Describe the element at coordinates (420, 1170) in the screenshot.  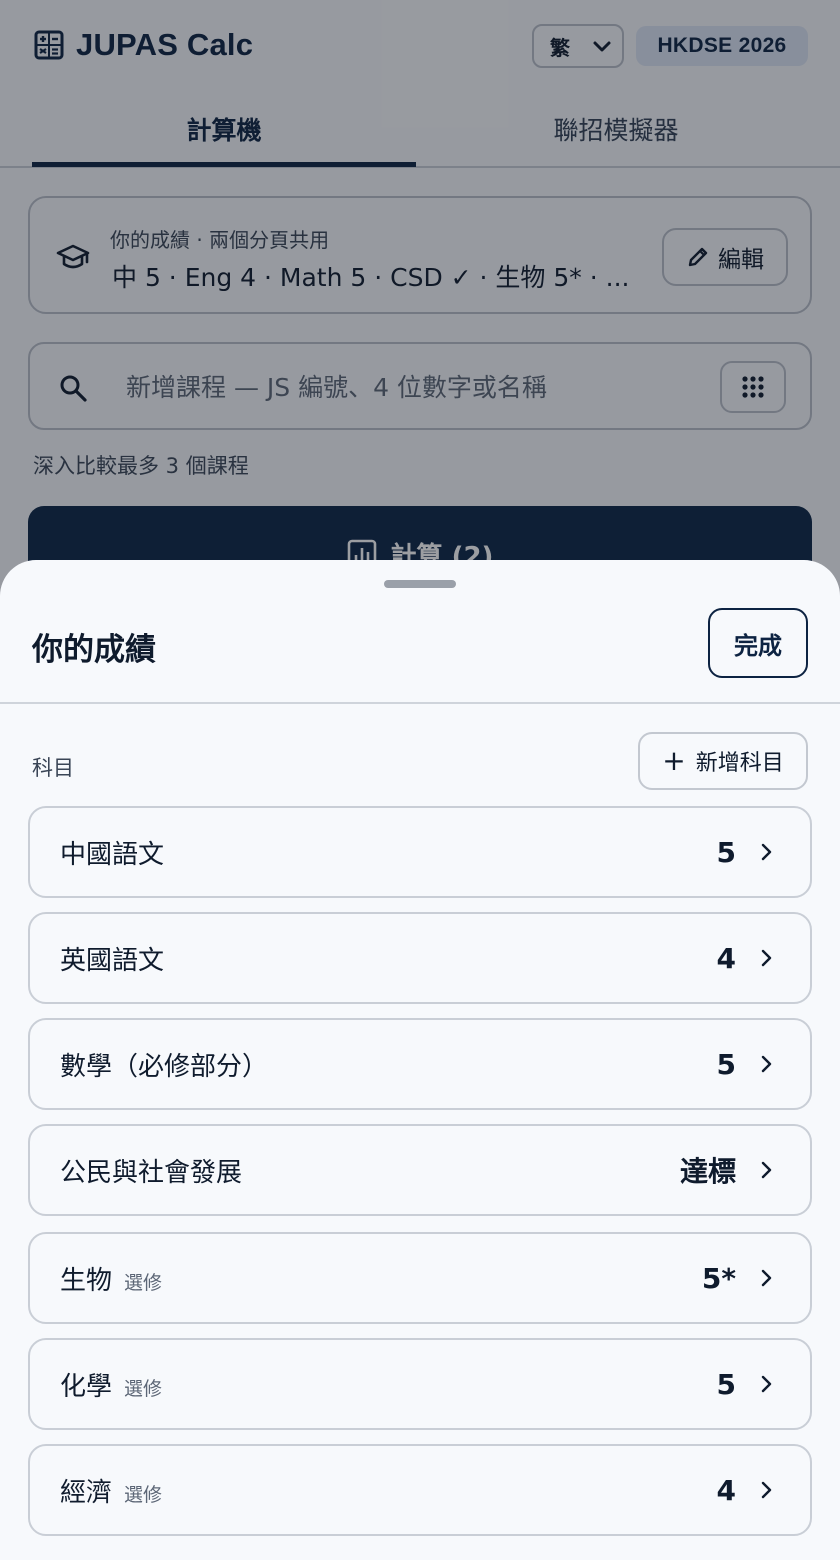
I see `subject-row: 公民與社會發展 達標` at that location.